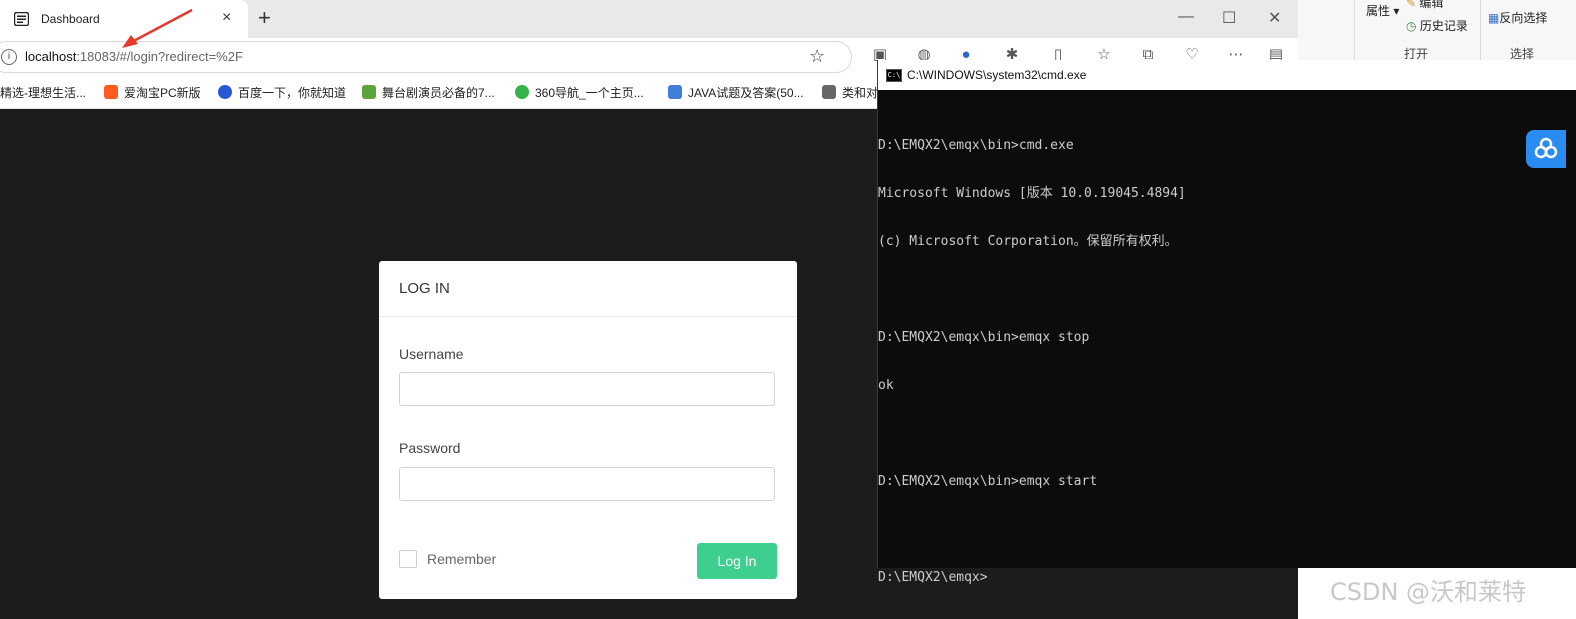 The width and height of the screenshot is (1576, 619). What do you see at coordinates (157, 28) in the screenshot?
I see `annotation-arrow-icon` at bounding box center [157, 28].